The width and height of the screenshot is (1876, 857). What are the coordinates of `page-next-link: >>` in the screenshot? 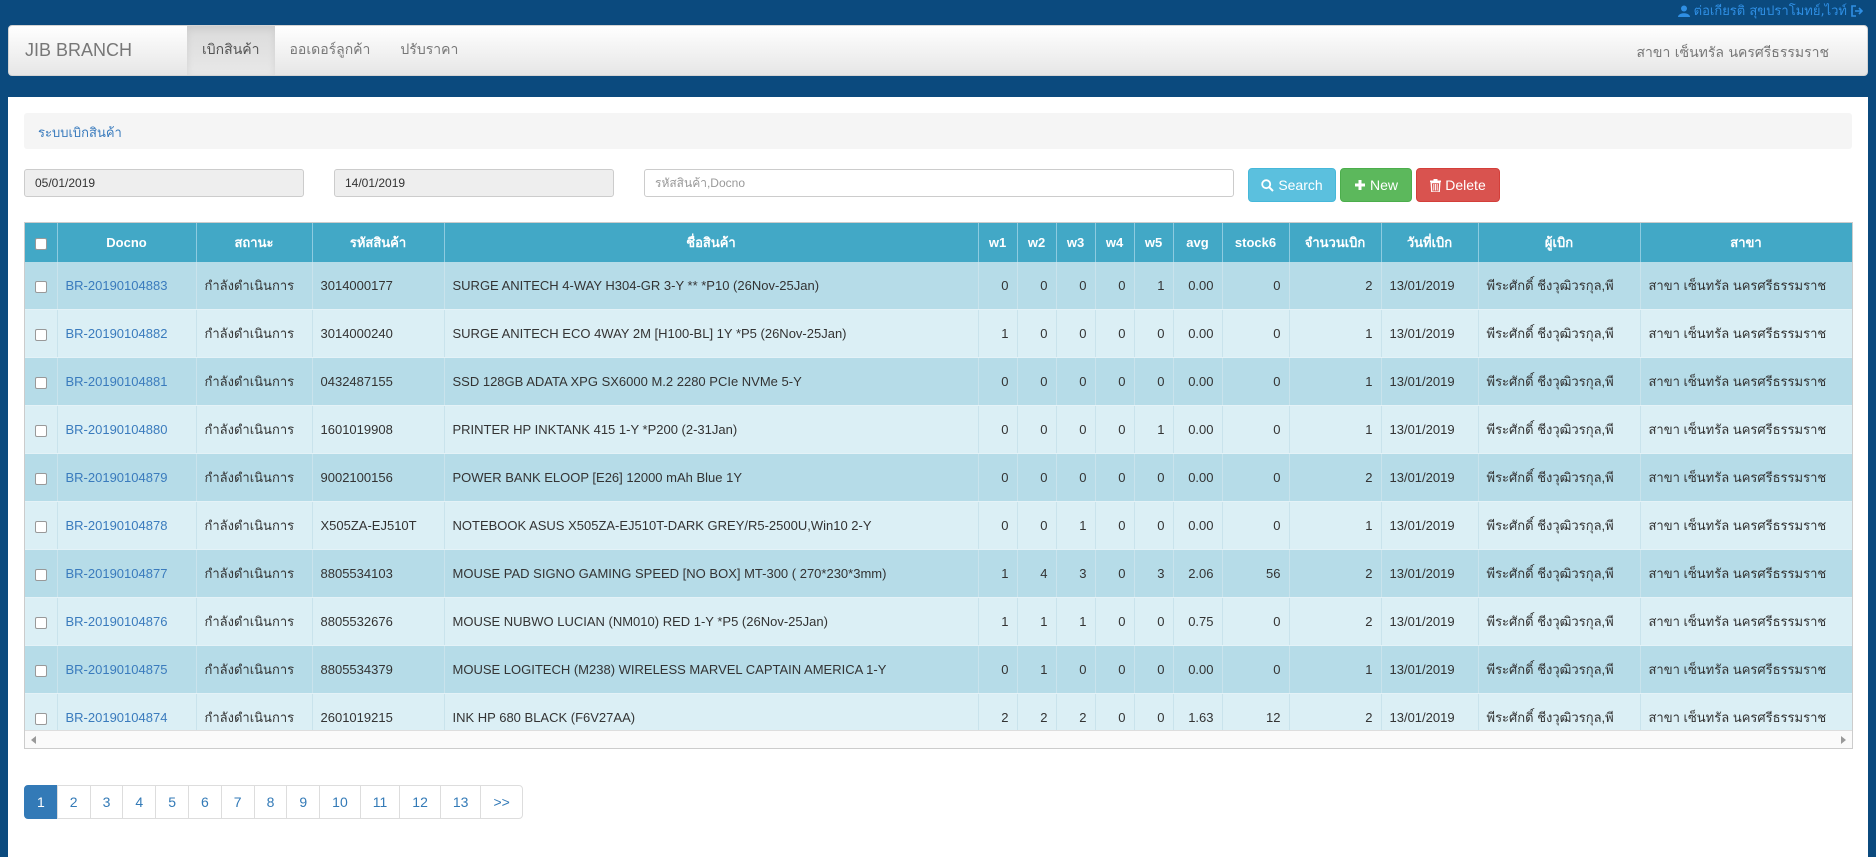 It's located at (501, 802).